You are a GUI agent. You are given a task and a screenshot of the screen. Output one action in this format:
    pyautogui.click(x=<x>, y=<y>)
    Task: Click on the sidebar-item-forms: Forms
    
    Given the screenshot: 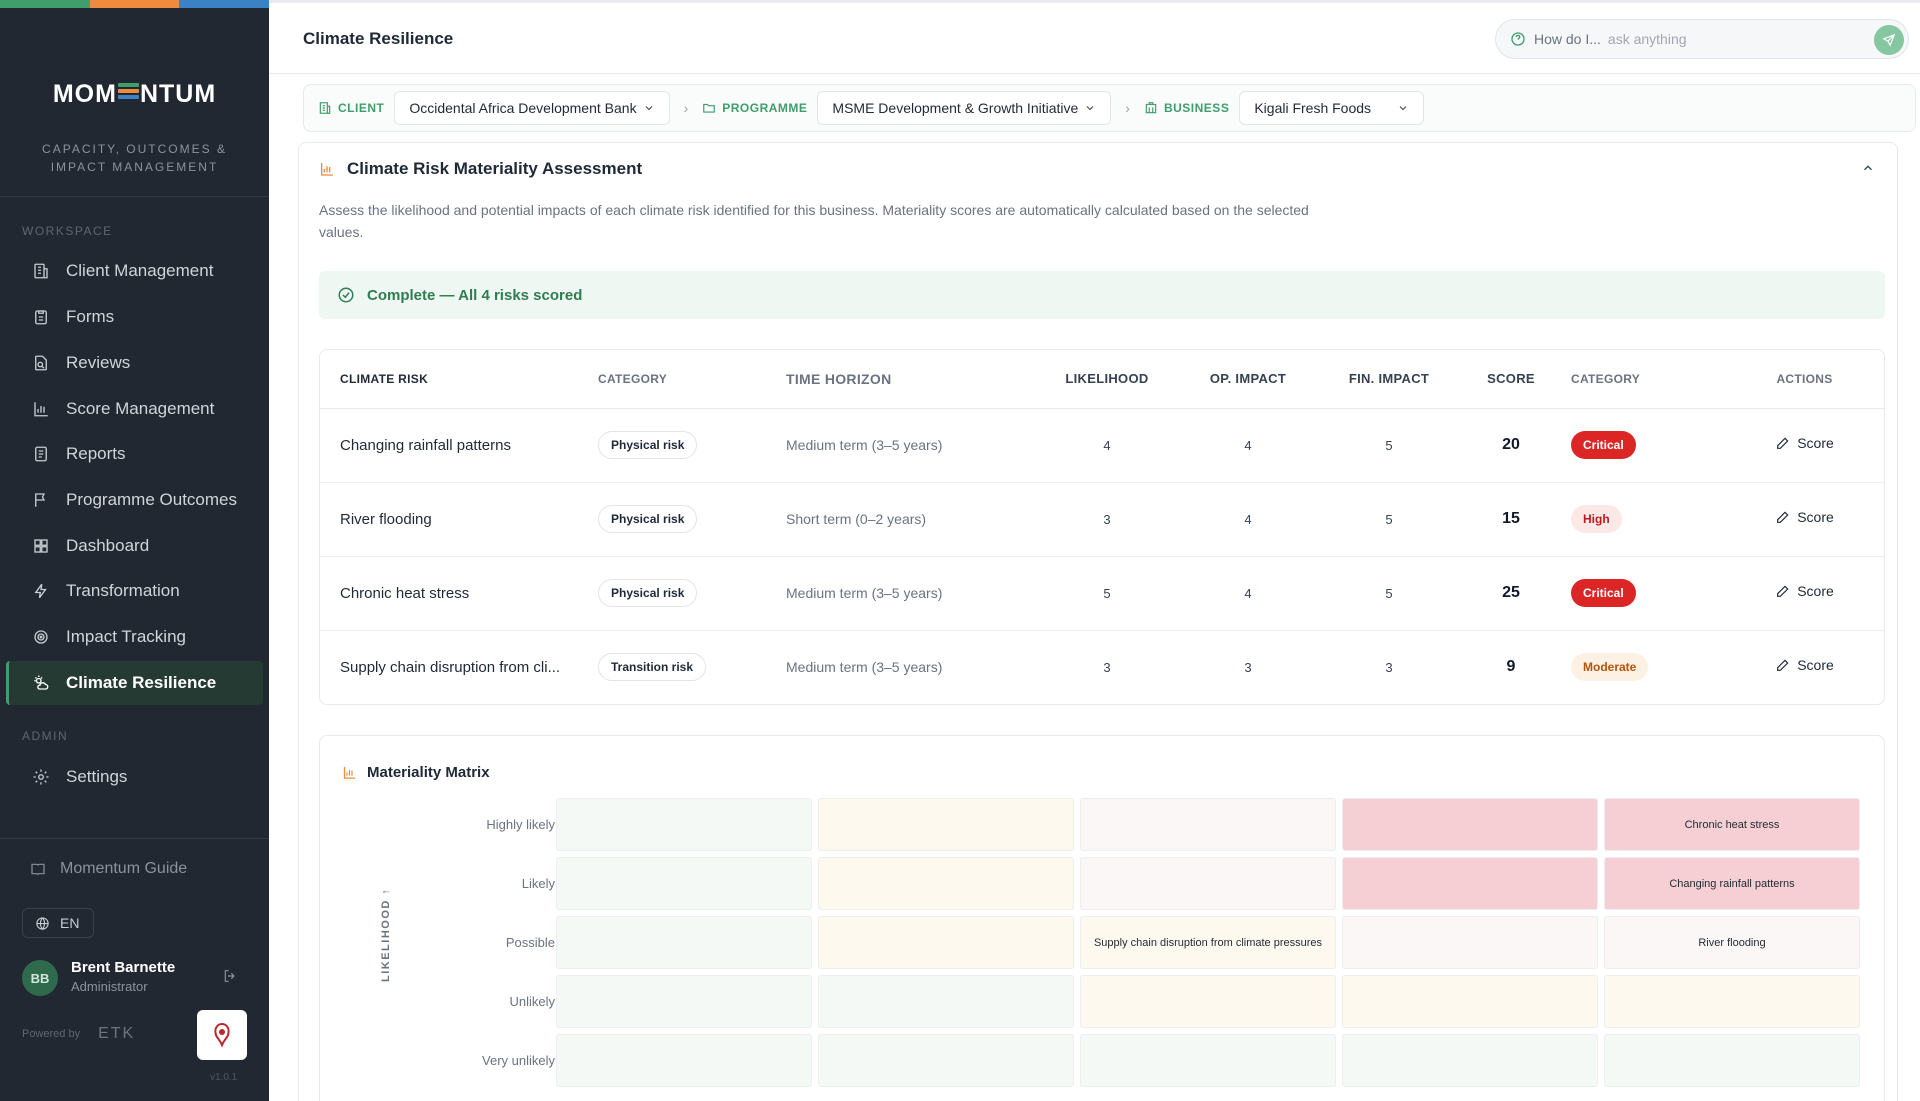 What is the action you would take?
    pyautogui.click(x=134, y=317)
    